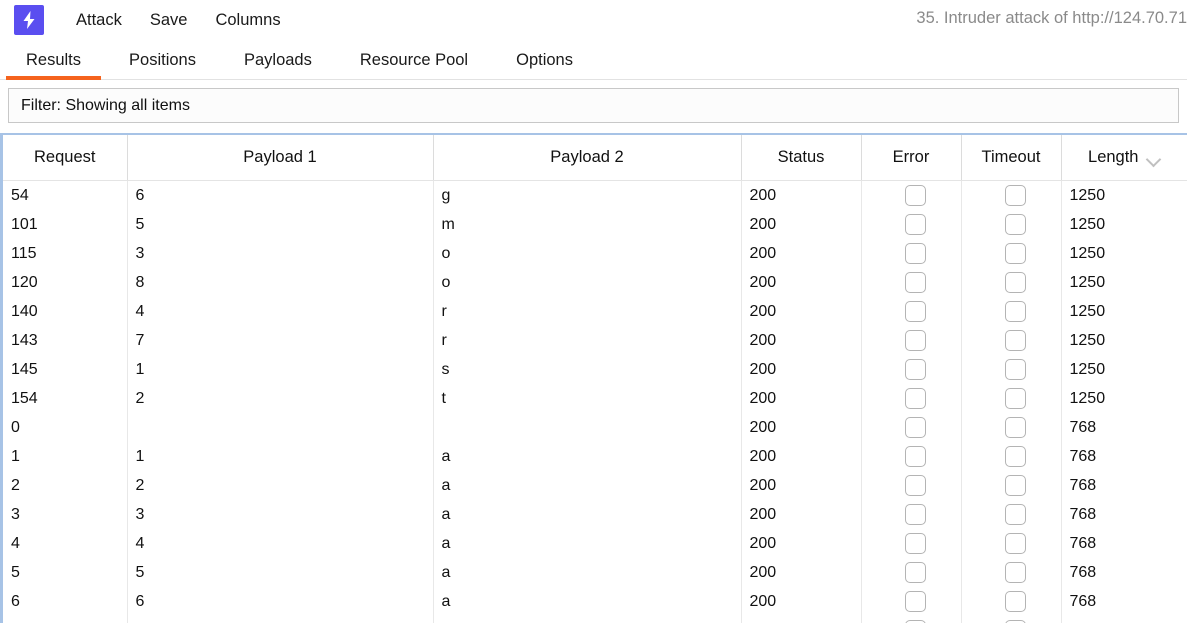 This screenshot has height=633, width=1187. What do you see at coordinates (595, 456) in the screenshot?
I see `table-row: 1 1 a 200 768` at bounding box center [595, 456].